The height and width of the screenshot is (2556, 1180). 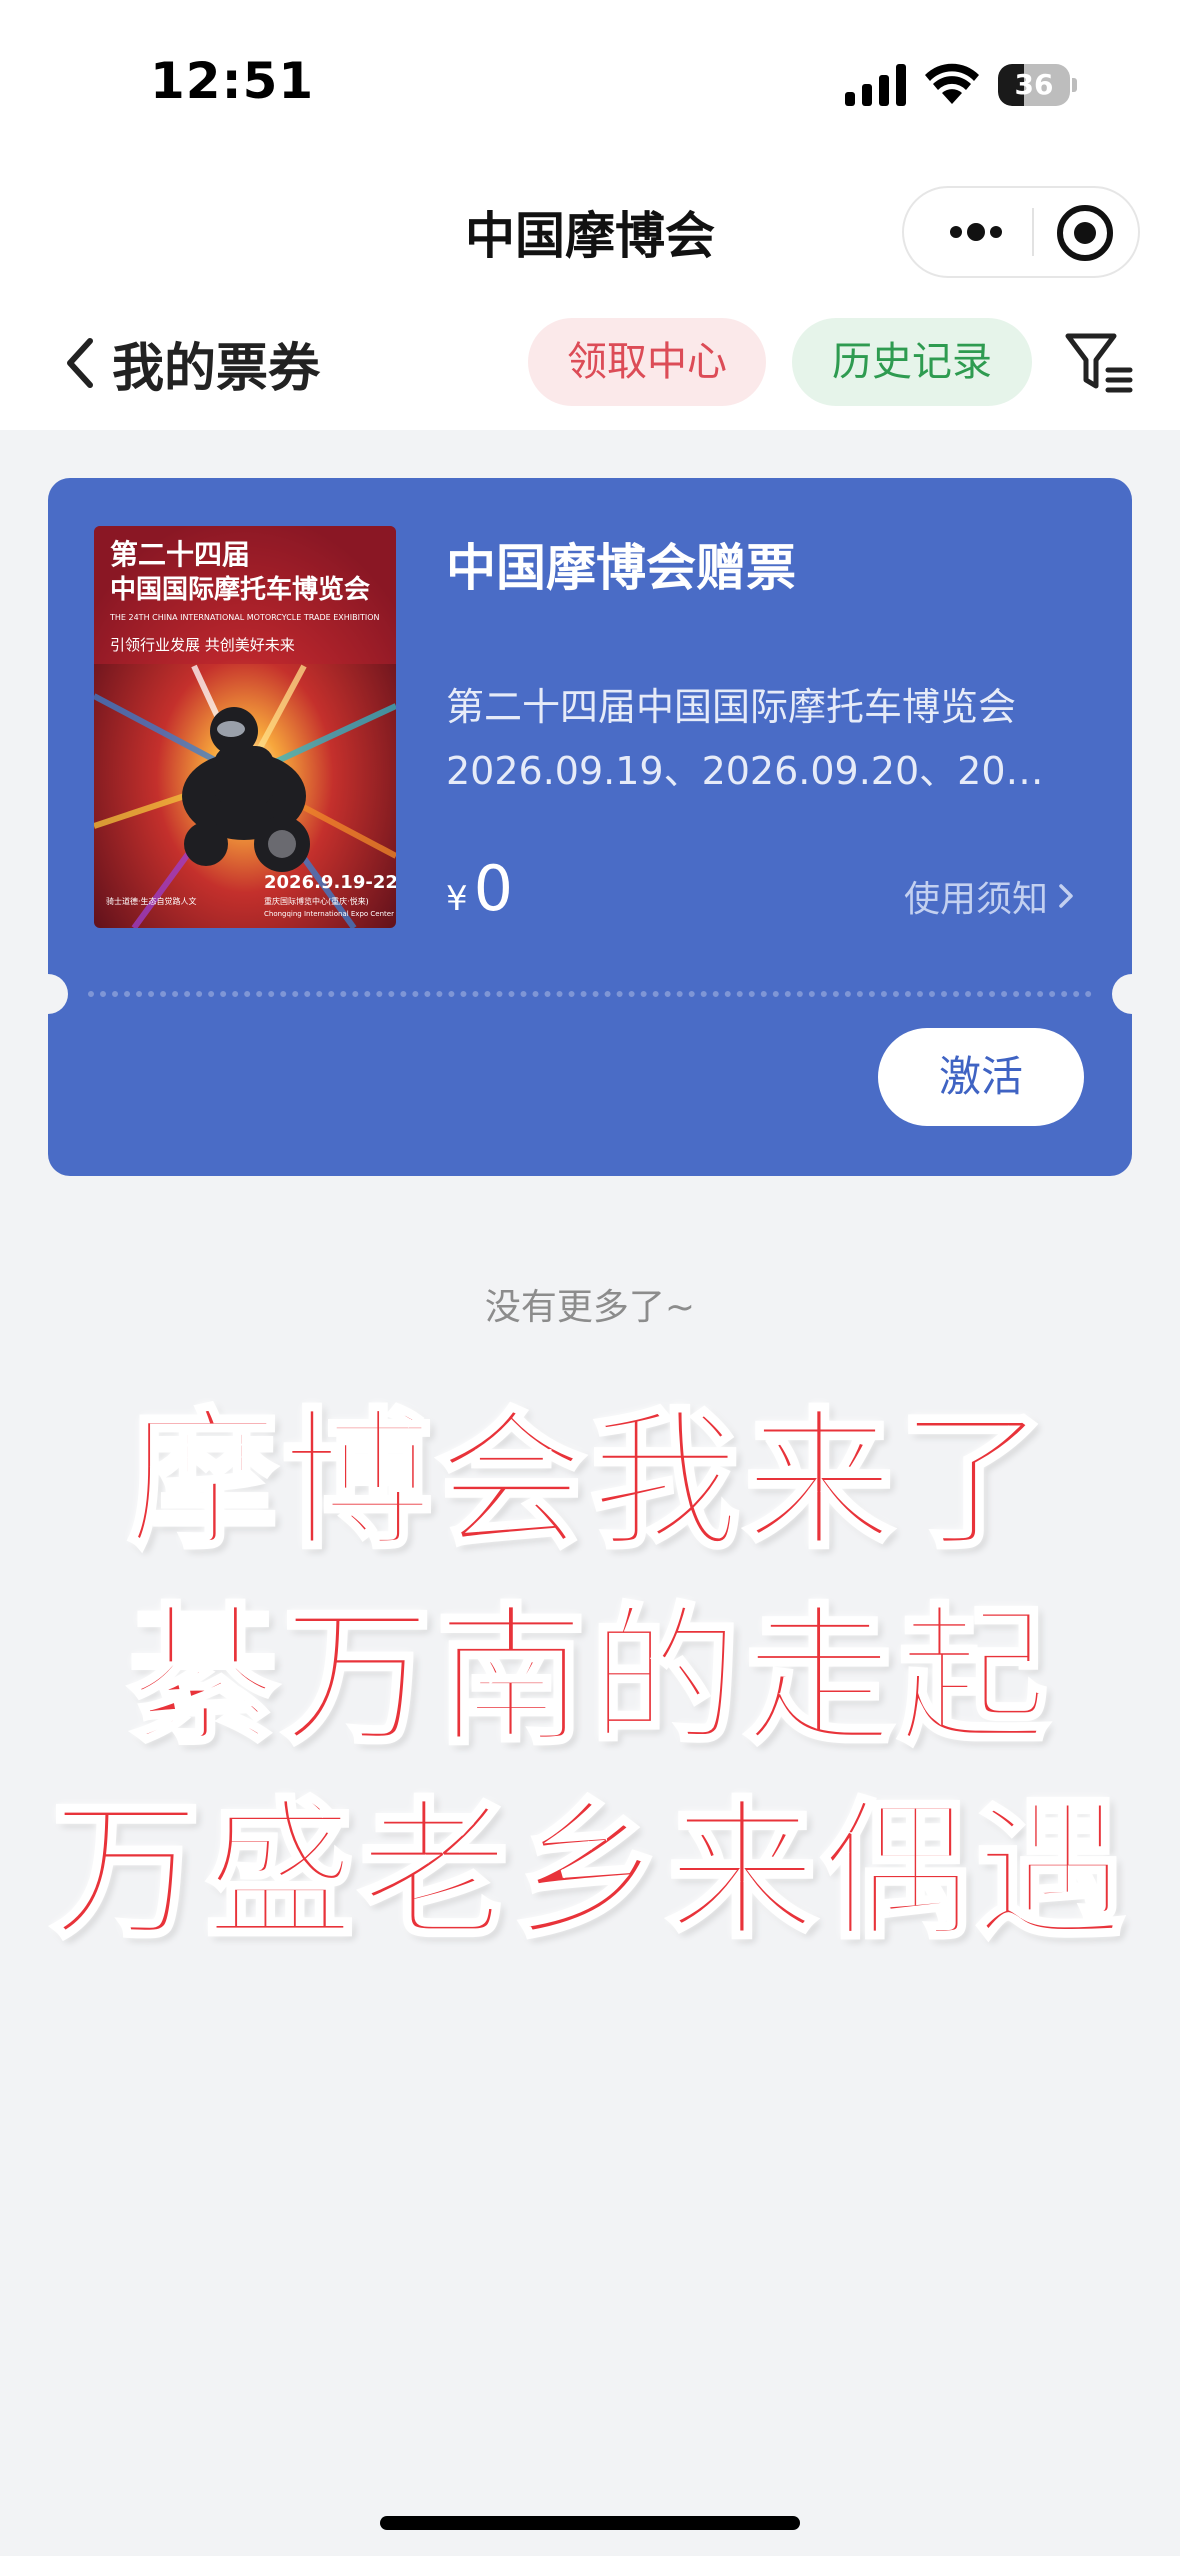 What do you see at coordinates (731, 707) in the screenshot?
I see `ticket-event: 第二十四届中国国际摩托车博览会` at bounding box center [731, 707].